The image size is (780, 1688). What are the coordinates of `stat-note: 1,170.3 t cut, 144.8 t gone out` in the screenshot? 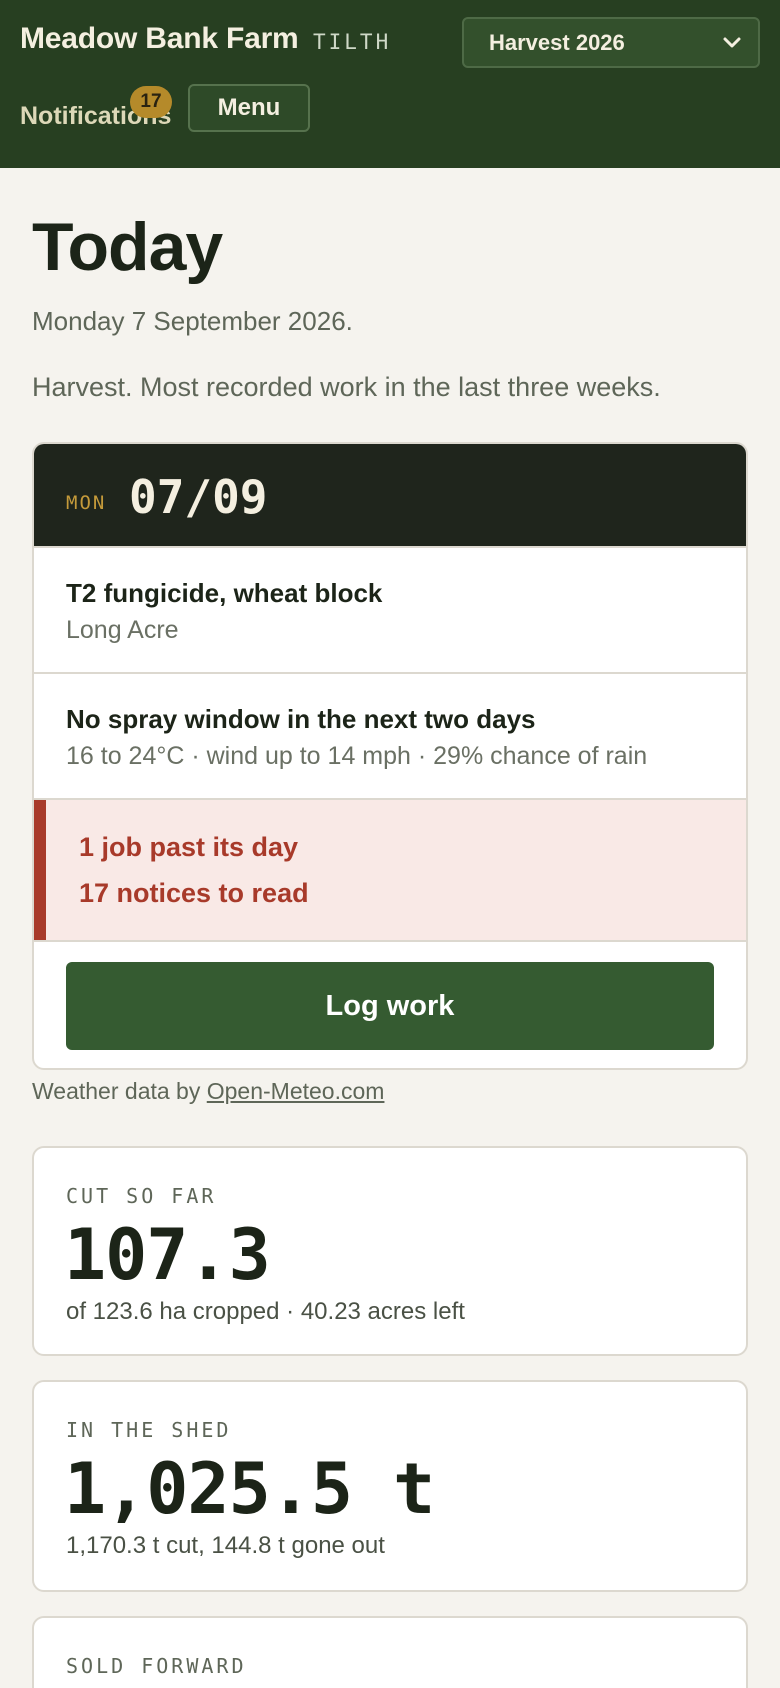 It's located at (225, 1545).